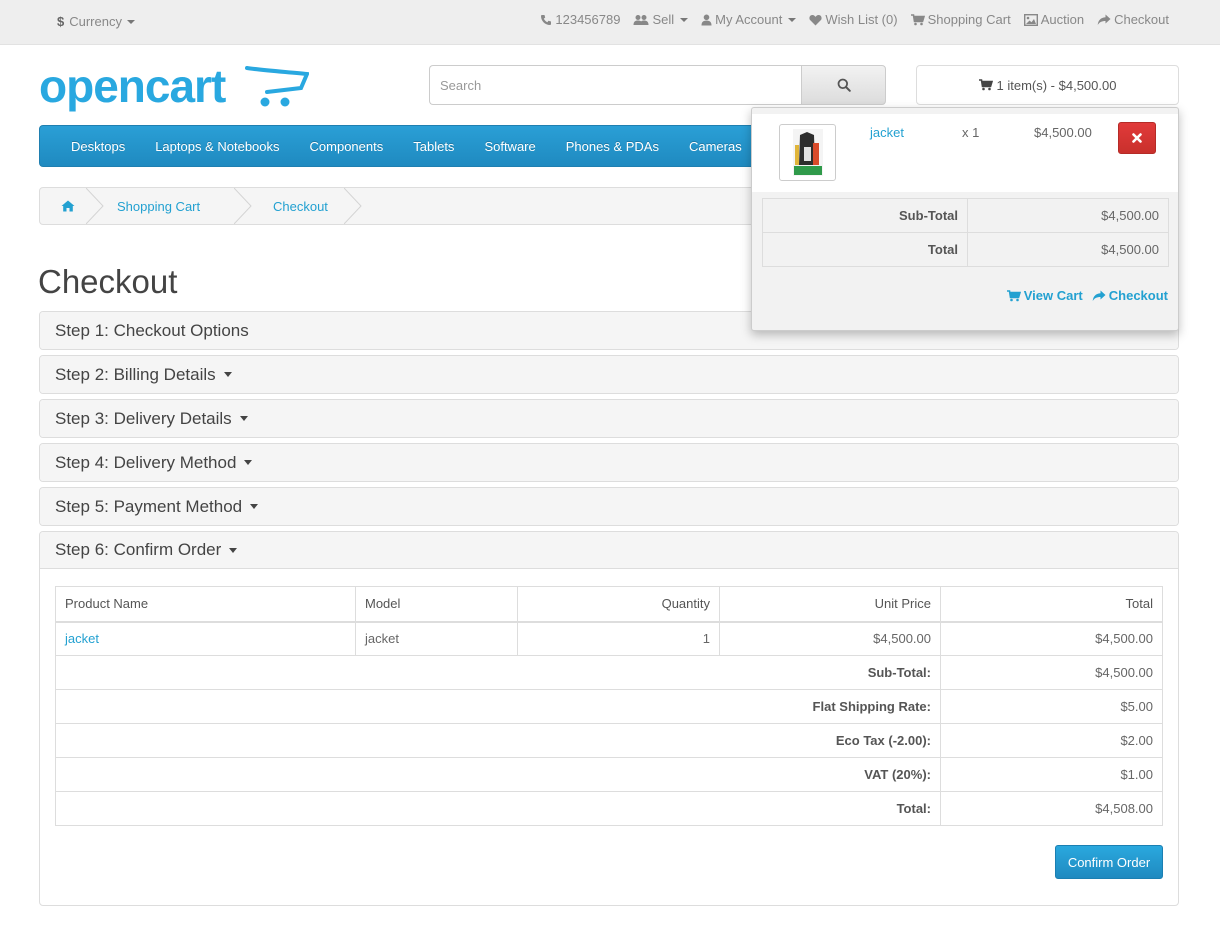 This screenshot has width=1220, height=927. I want to click on phone-number: 123456789, so click(588, 19).